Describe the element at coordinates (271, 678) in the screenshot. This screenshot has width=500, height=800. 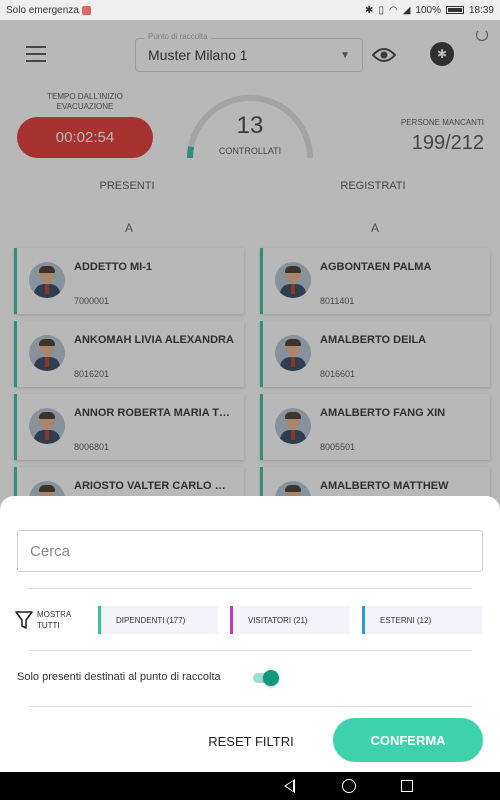
I see `toggle-thumb` at that location.